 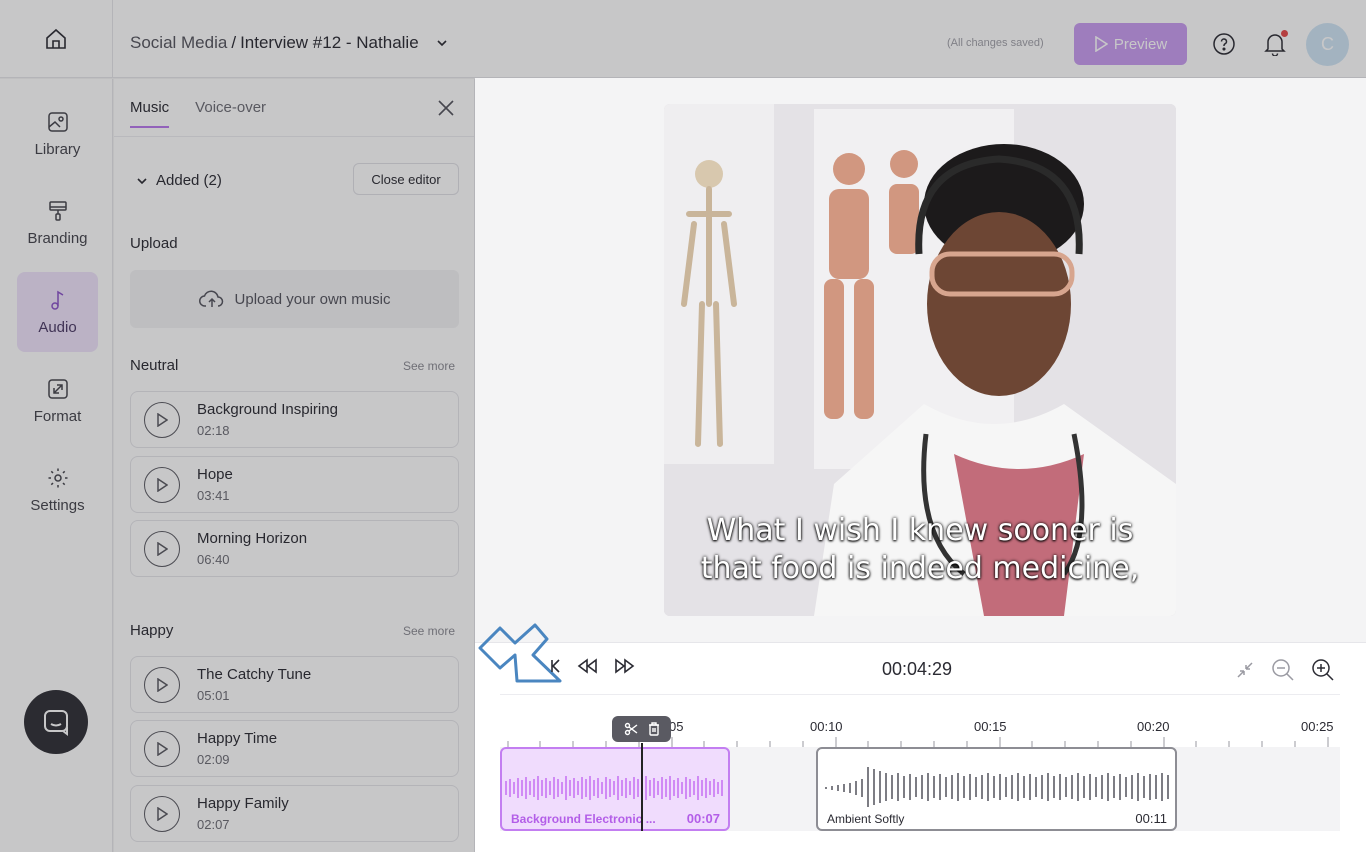 I want to click on help-icon, so click(x=1224, y=44).